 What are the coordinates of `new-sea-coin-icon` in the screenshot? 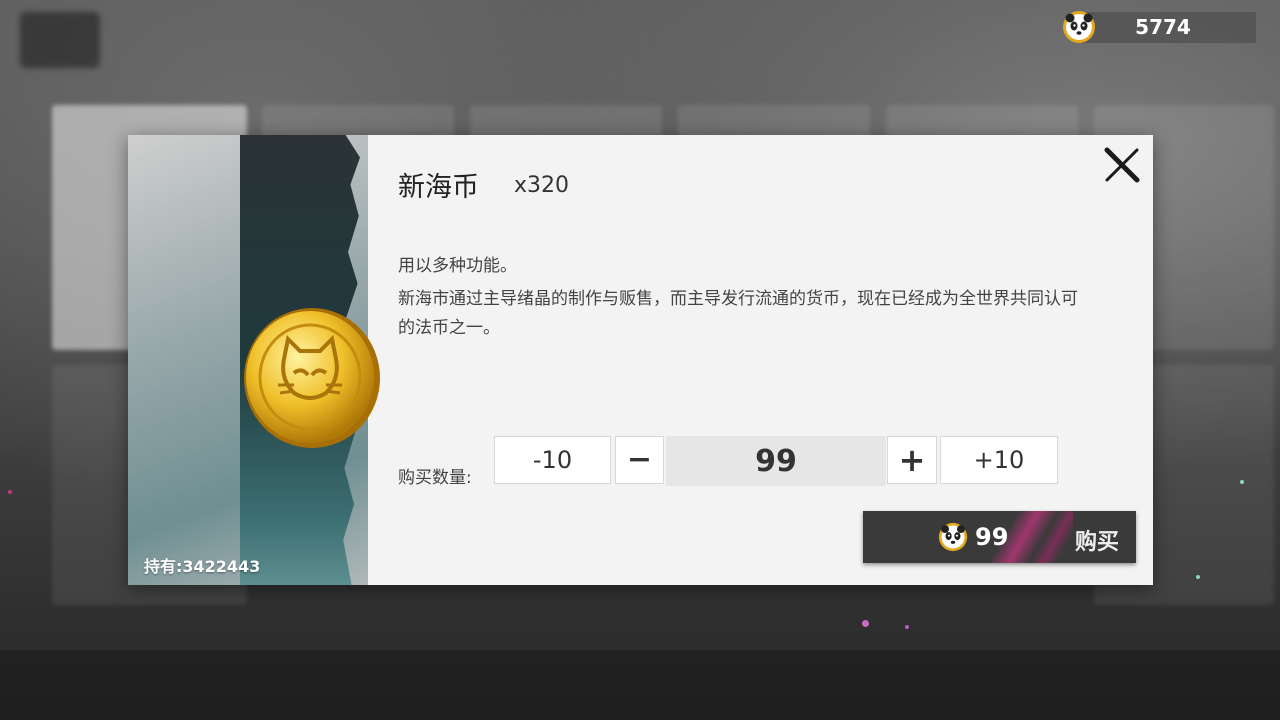 It's located at (312, 378).